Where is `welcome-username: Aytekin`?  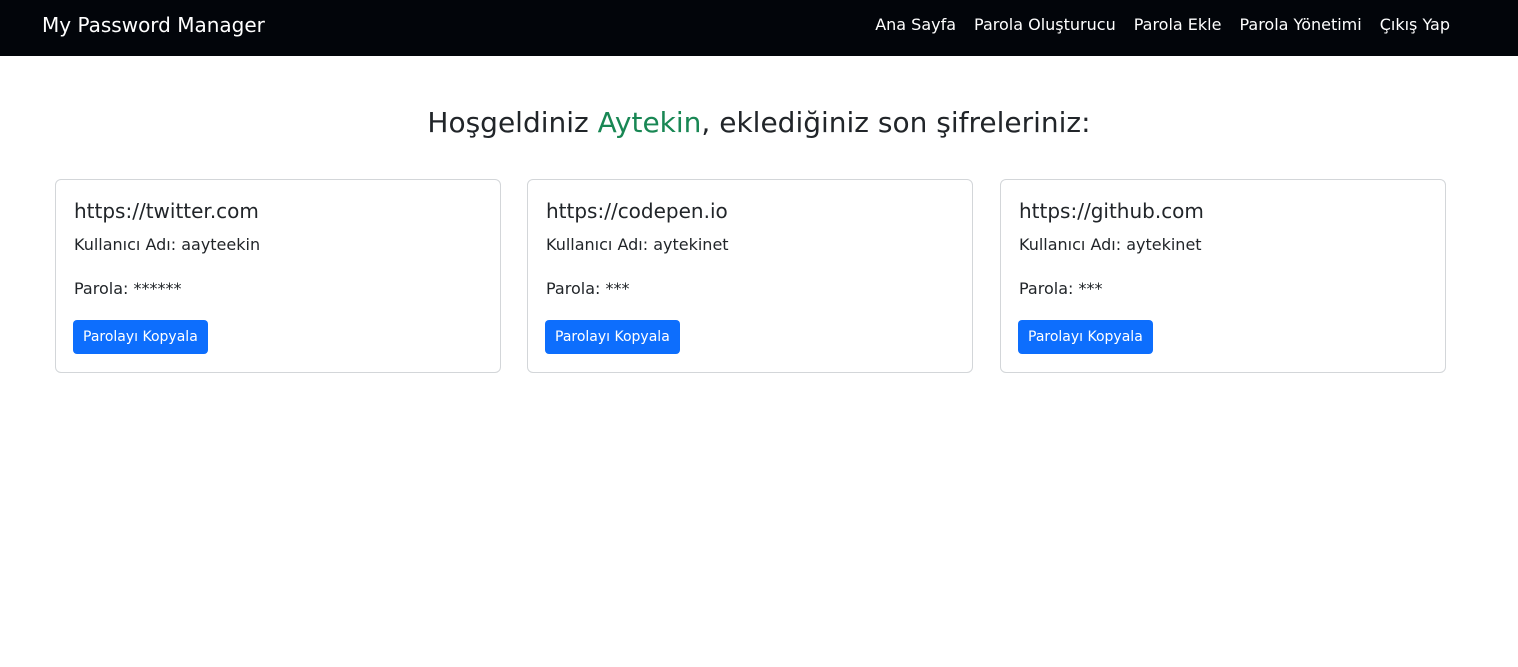
welcome-username: Aytekin is located at coordinates (649, 122).